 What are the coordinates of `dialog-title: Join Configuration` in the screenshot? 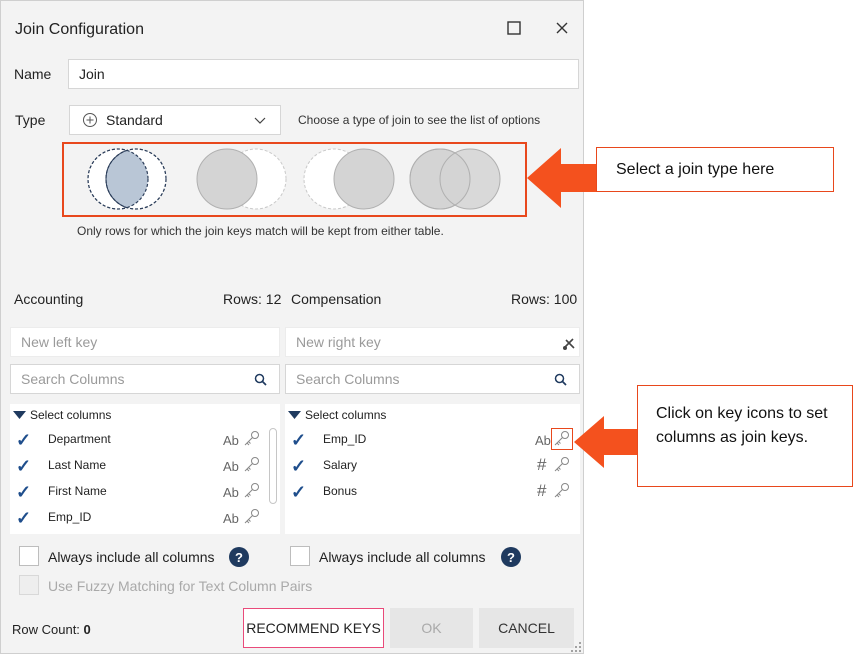 It's located at (79, 29).